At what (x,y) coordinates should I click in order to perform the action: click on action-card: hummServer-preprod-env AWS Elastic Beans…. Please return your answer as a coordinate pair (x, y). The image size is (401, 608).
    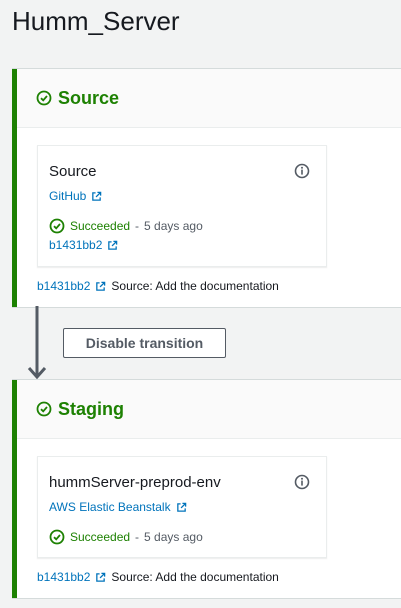
    Looking at the image, I should click on (182, 507).